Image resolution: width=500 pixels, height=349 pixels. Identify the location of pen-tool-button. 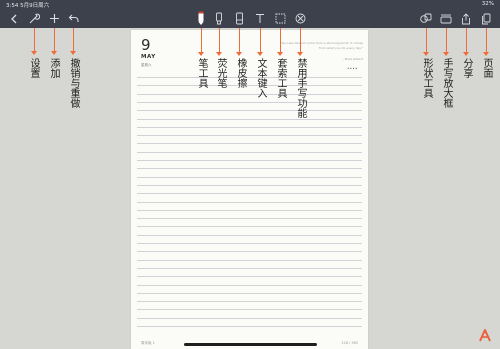
(201, 18).